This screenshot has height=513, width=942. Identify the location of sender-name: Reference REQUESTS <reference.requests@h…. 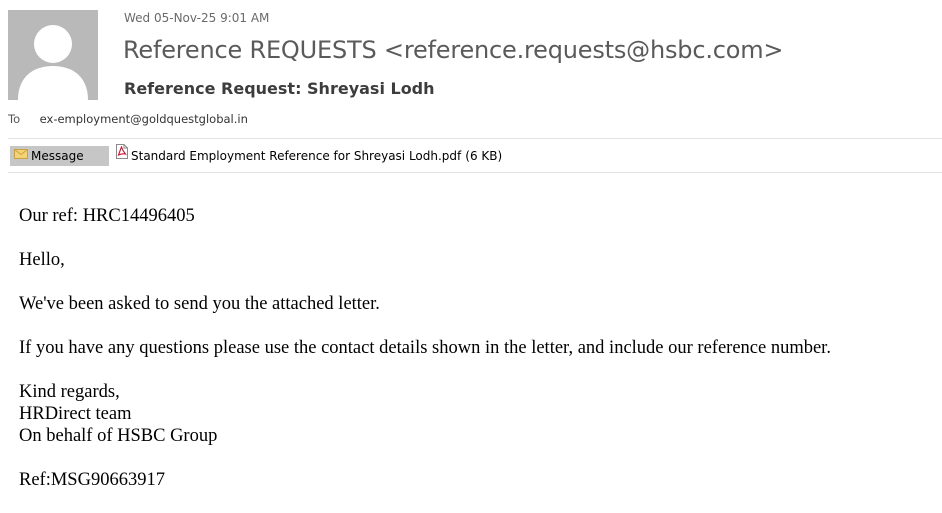
(453, 50).